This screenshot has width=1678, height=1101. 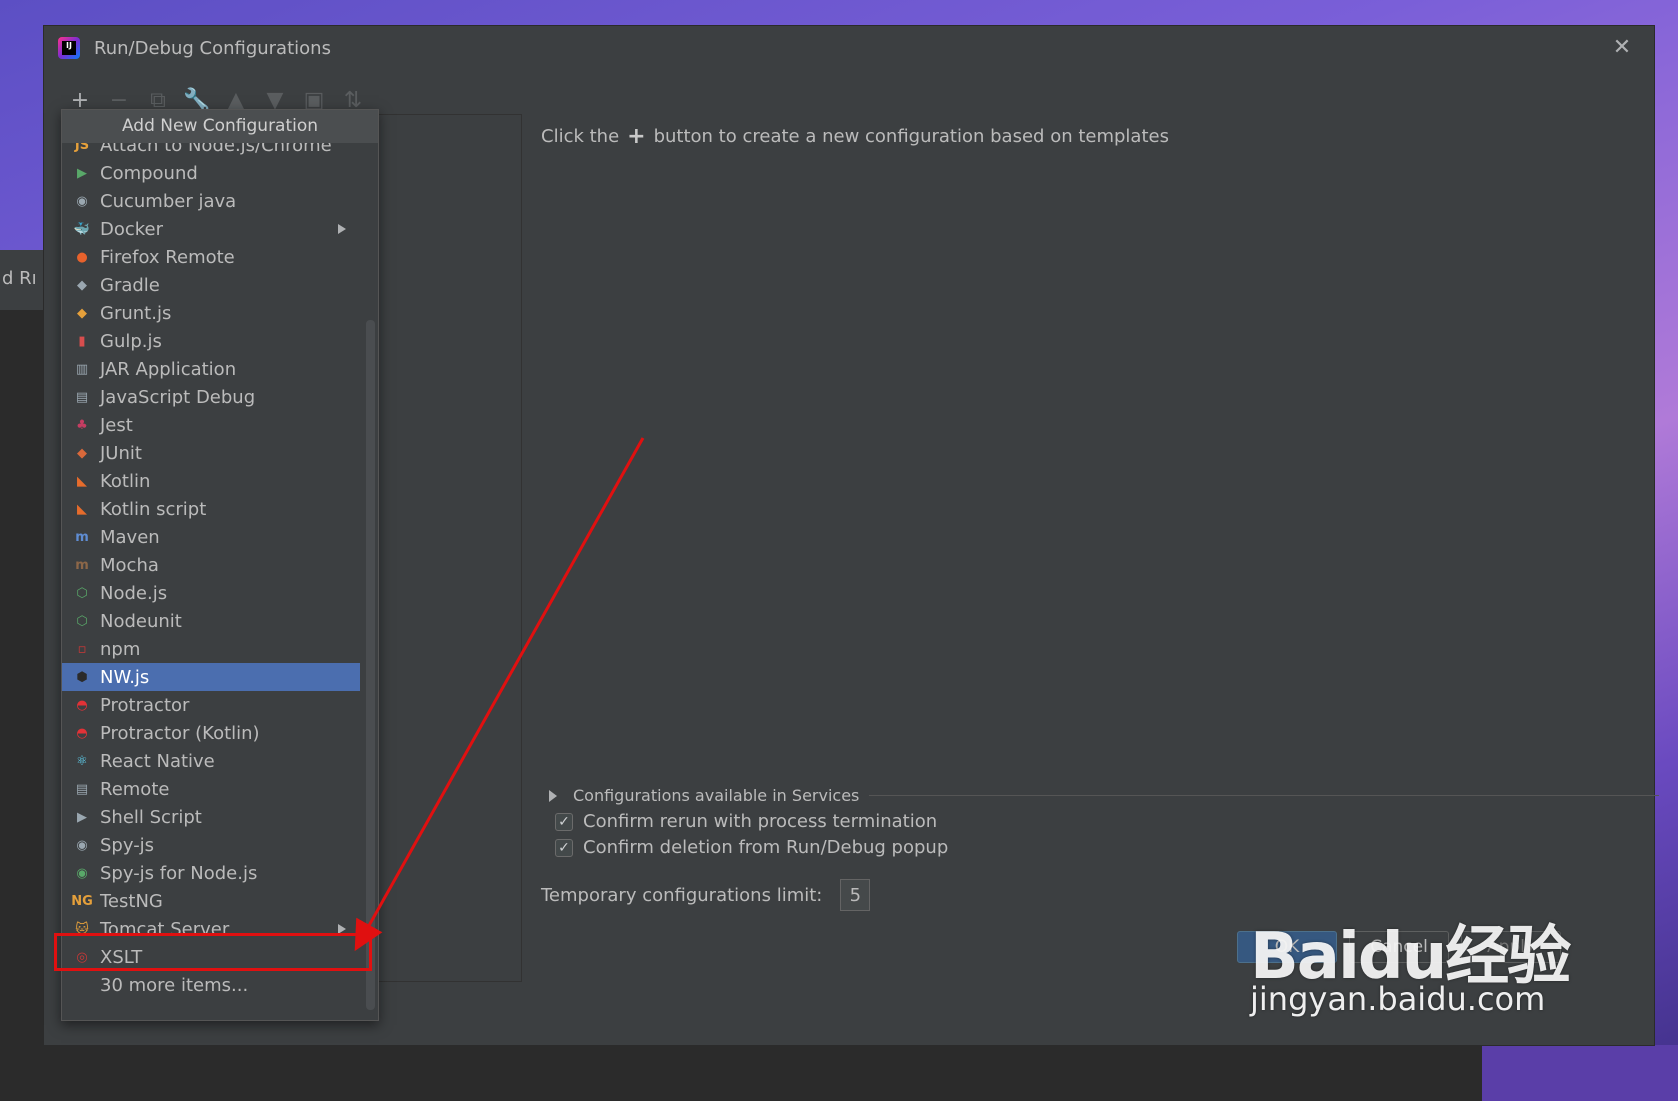 What do you see at coordinates (1445, 955) in the screenshot?
I see `baidu-watermark: Baidu经验 jingyan.baidu.com` at bounding box center [1445, 955].